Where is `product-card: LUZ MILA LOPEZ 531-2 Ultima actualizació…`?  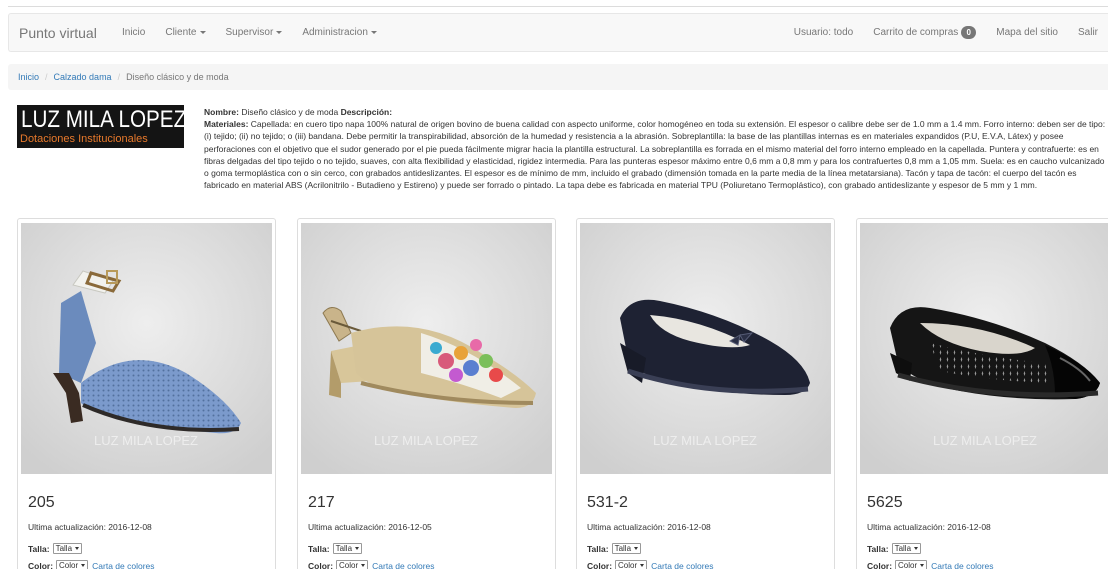
product-card: LUZ MILA LOPEZ 531-2 Ultima actualizació… is located at coordinates (705, 393).